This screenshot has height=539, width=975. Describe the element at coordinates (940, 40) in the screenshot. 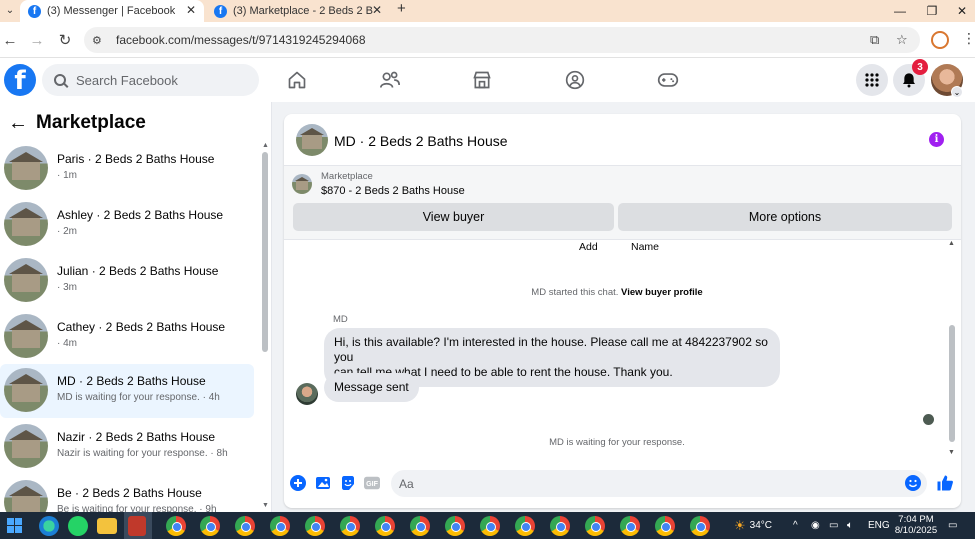

I see `browser-profile-icon` at that location.